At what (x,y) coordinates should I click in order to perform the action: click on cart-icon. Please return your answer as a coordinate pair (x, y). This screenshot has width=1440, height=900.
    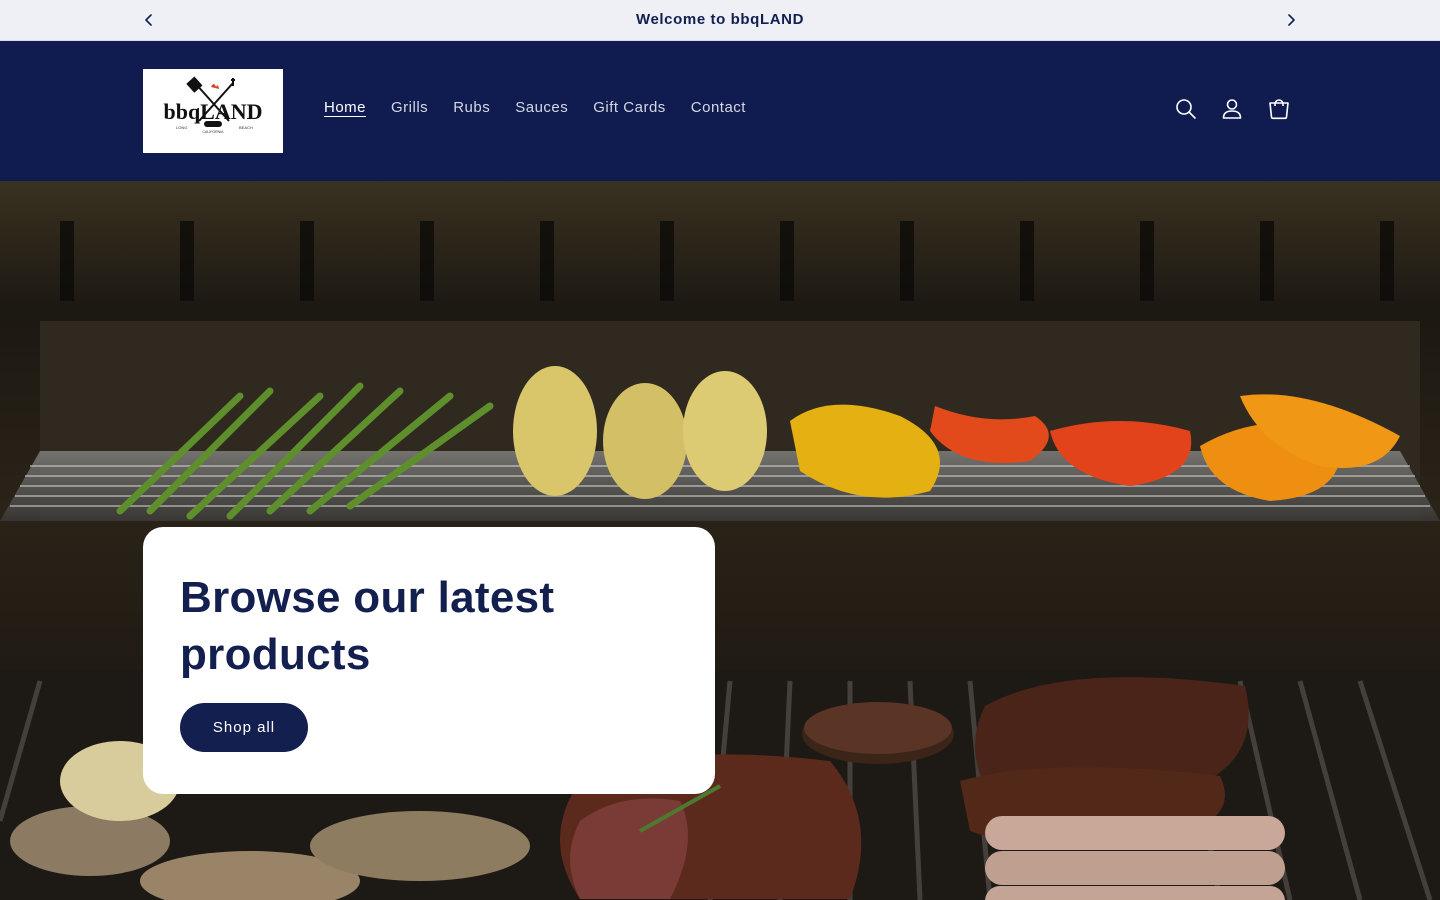
    Looking at the image, I should click on (1279, 109).